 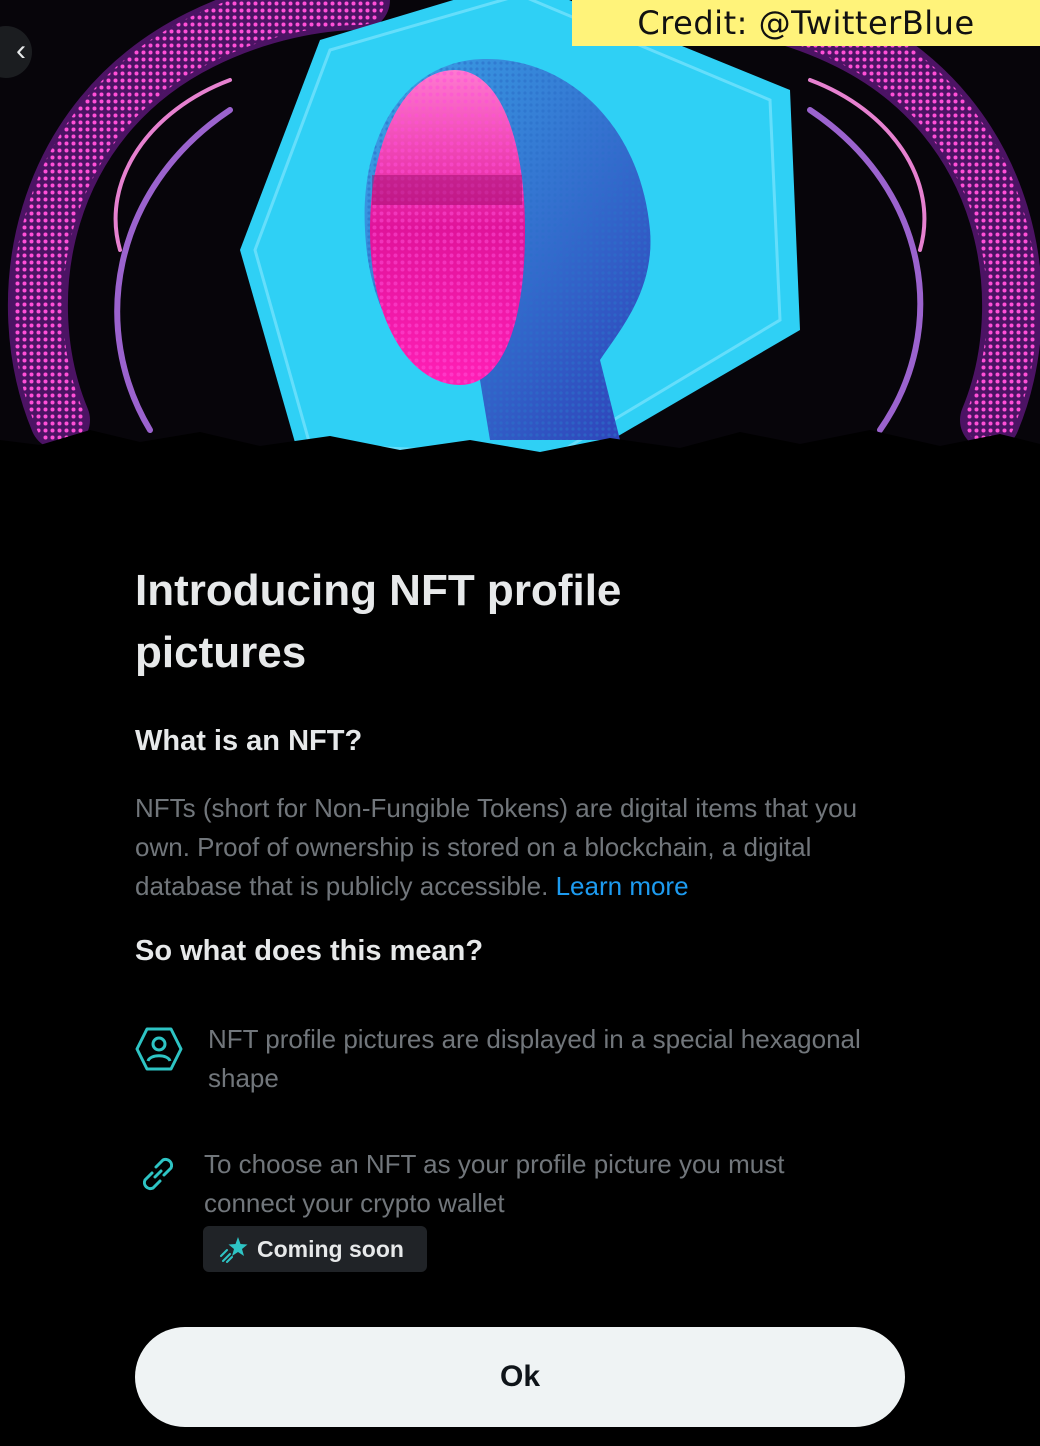 I want to click on hexagon-profile-icon, so click(x=159, y=1051).